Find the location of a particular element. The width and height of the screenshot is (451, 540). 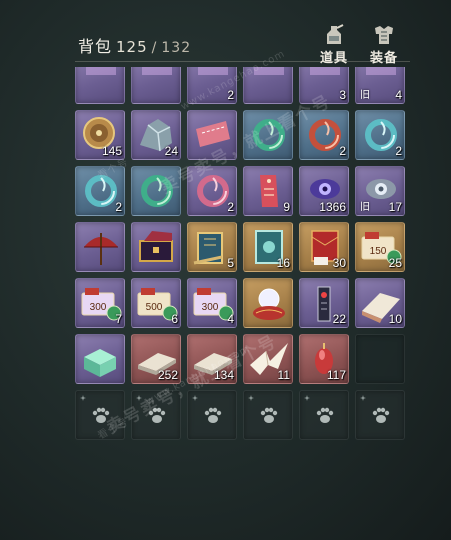

item-quantity: 7 is located at coordinates (118, 319).